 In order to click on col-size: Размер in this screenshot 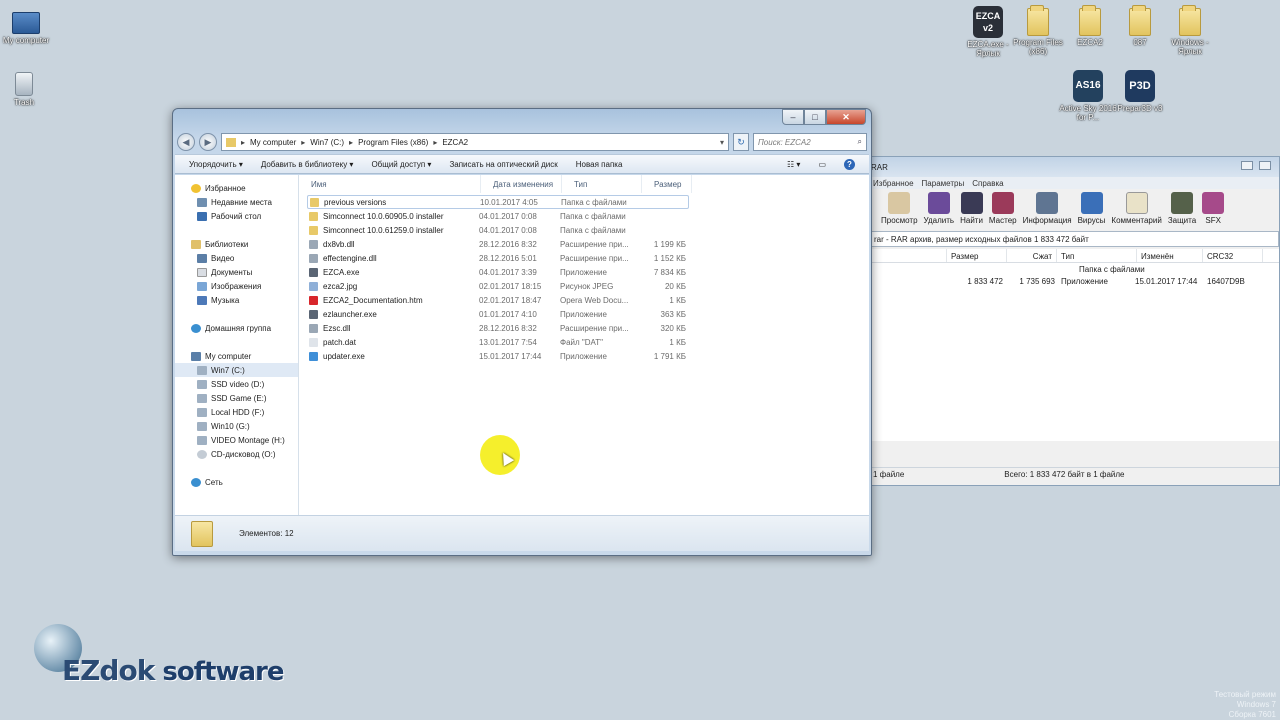, I will do `click(977, 255)`.